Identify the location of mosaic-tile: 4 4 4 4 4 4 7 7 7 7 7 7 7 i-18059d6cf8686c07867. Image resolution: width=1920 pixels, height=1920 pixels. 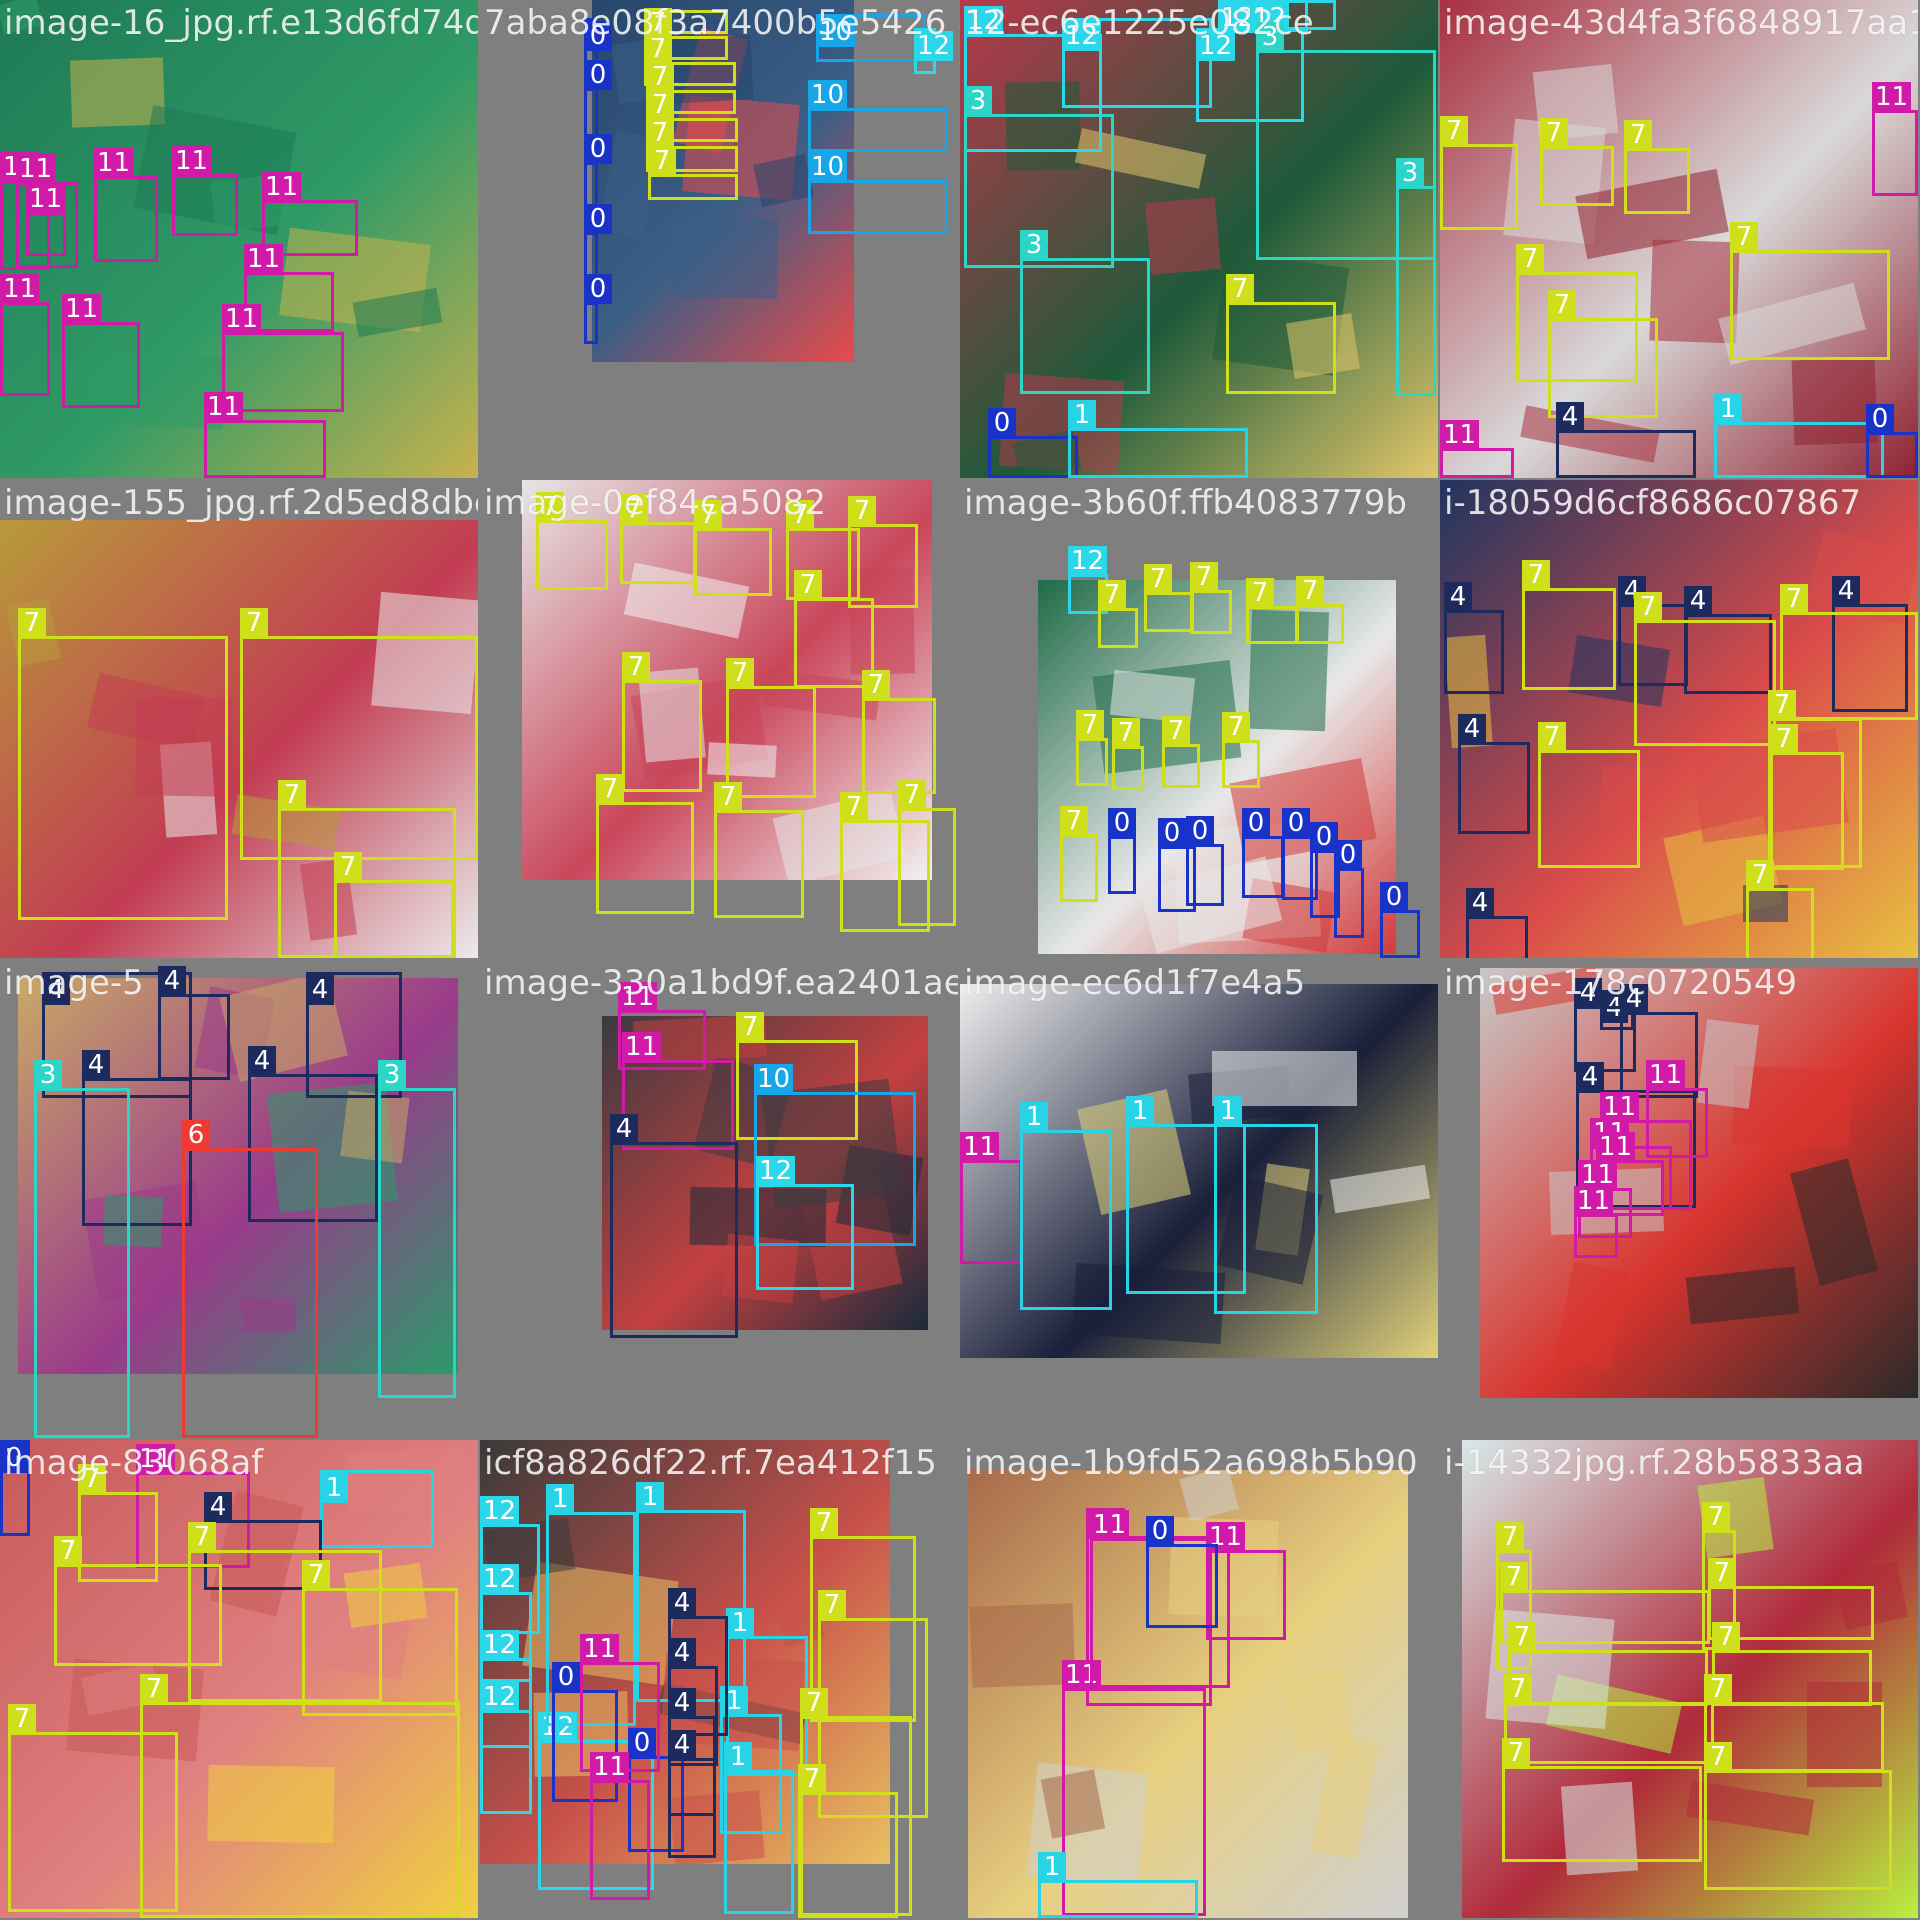
(1679, 719).